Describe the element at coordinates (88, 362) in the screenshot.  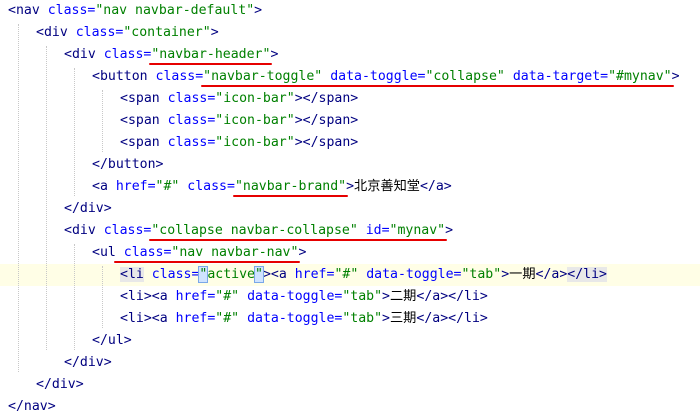
I see `code-token: </div>` at that location.